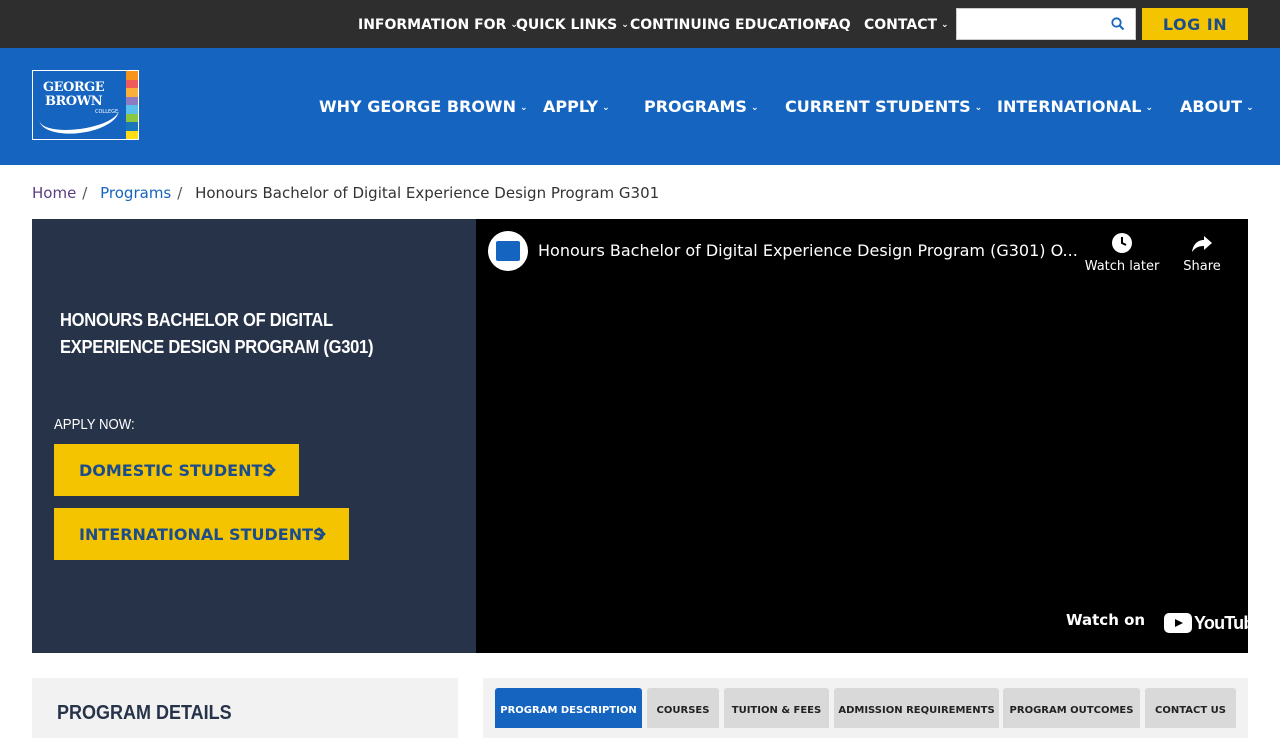 This screenshot has width=1280, height=738. What do you see at coordinates (508, 251) in the screenshot?
I see `channel-avatar` at bounding box center [508, 251].